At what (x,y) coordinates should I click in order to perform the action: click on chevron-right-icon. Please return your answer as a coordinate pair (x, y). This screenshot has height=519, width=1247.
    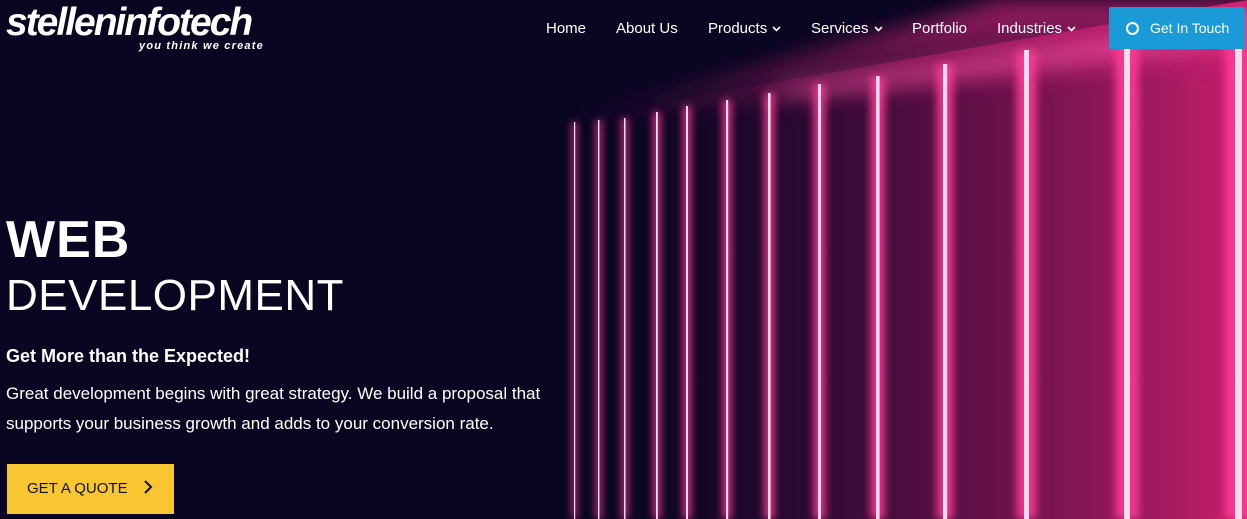
    Looking at the image, I should click on (148, 487).